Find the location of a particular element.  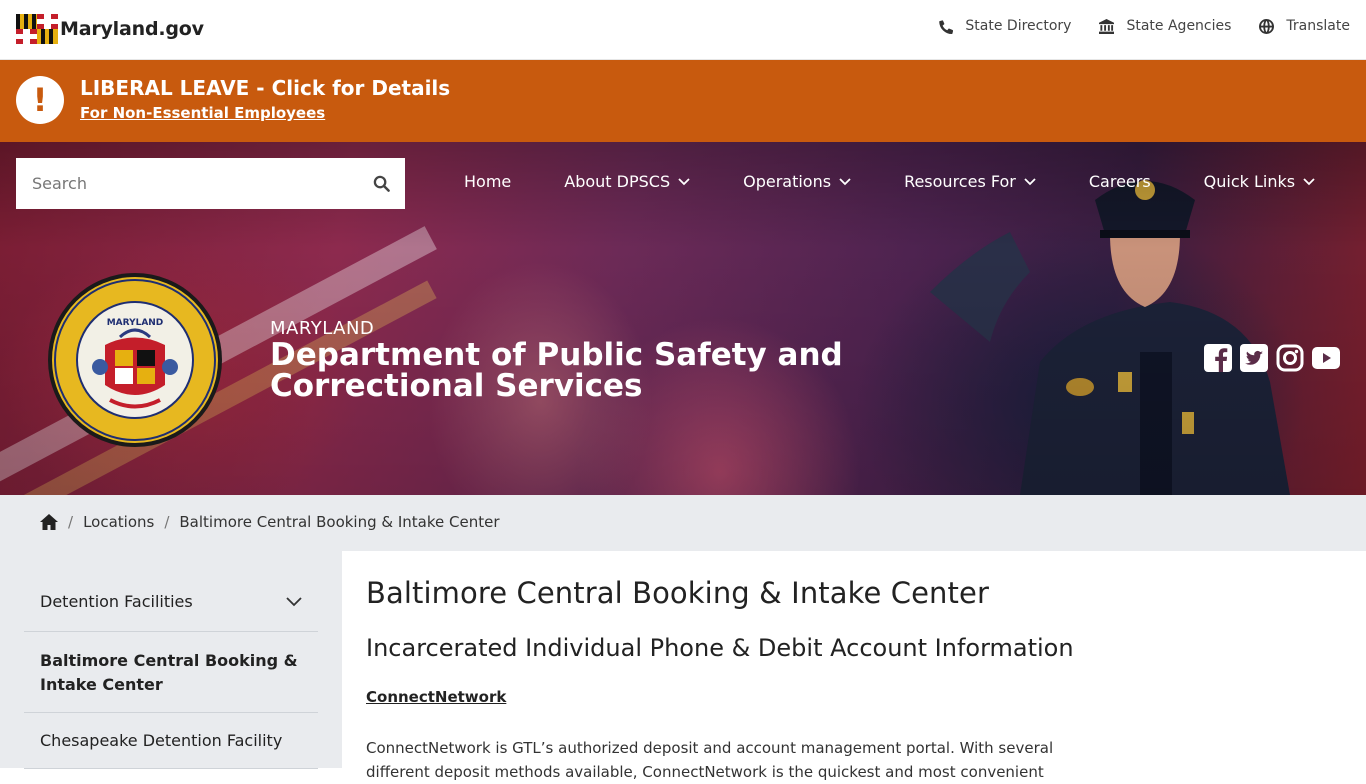

saluting-officer-image is located at coordinates (1110, 337).